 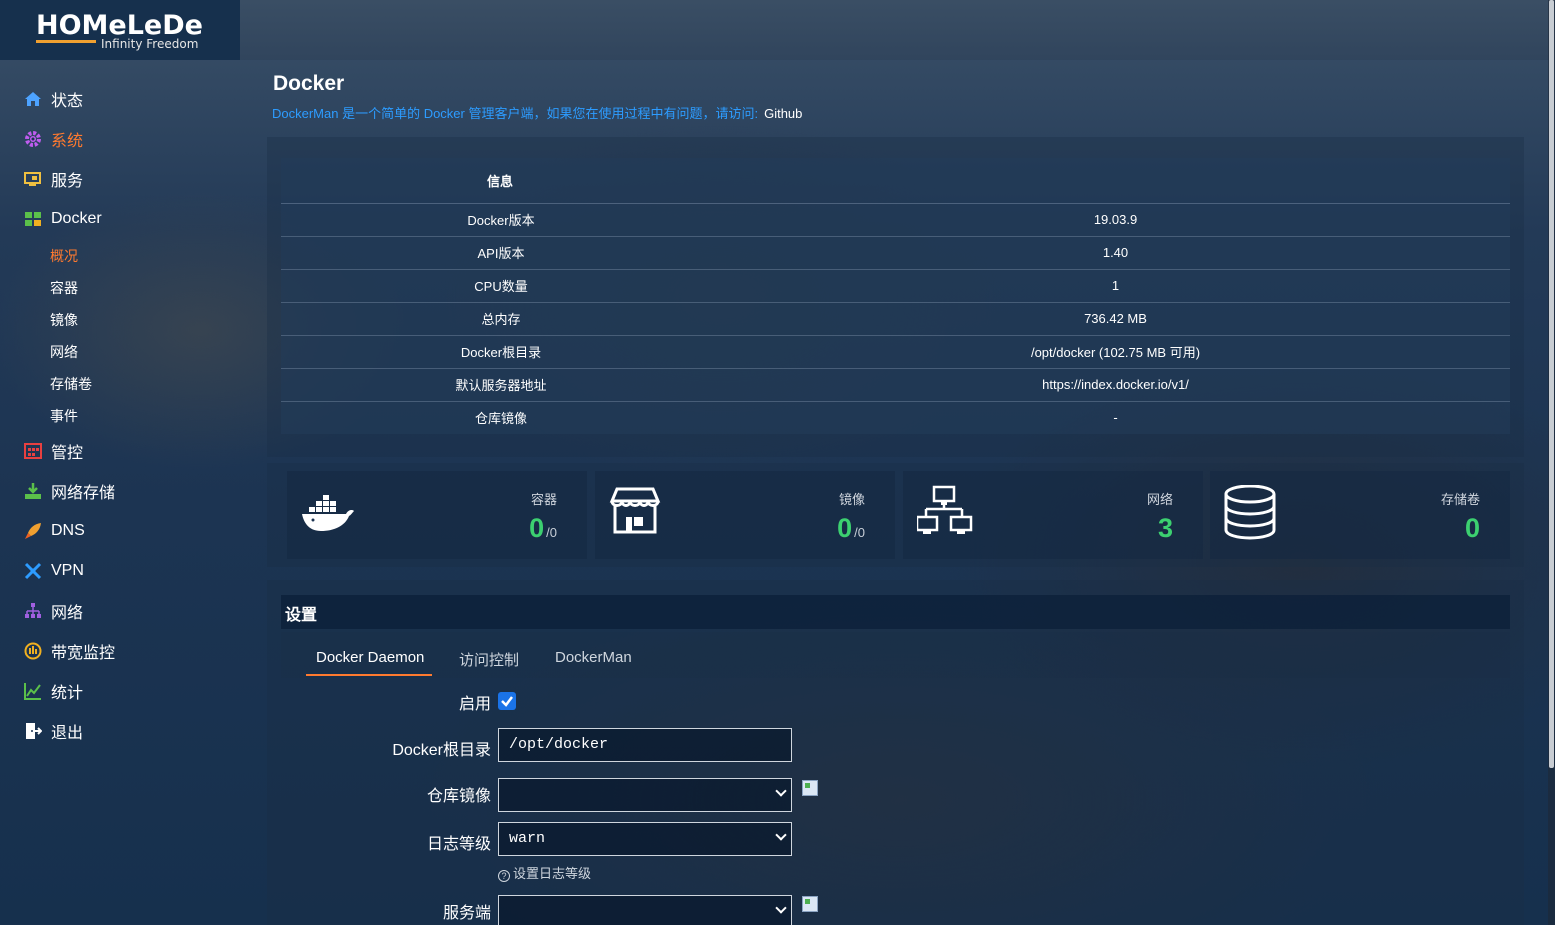 What do you see at coordinates (67, 693) in the screenshot?
I see `sidebar-item-label: 统计` at bounding box center [67, 693].